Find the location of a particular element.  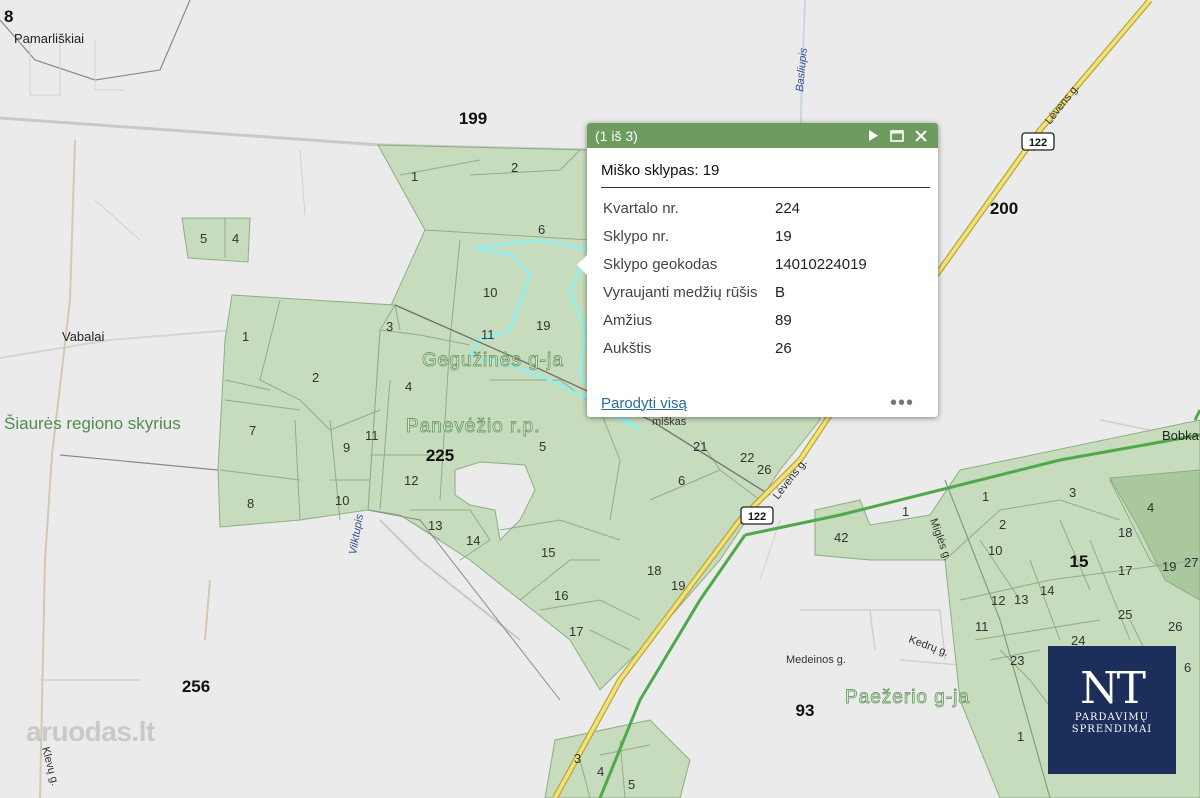

more-actions-icon: ••• is located at coordinates (902, 403).